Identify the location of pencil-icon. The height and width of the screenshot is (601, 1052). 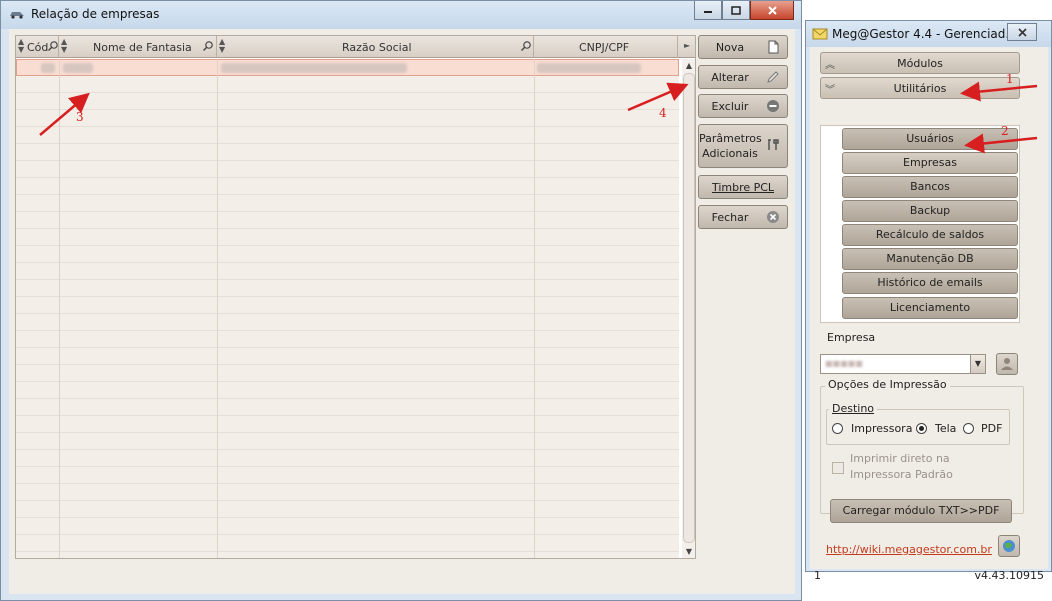
(773, 77).